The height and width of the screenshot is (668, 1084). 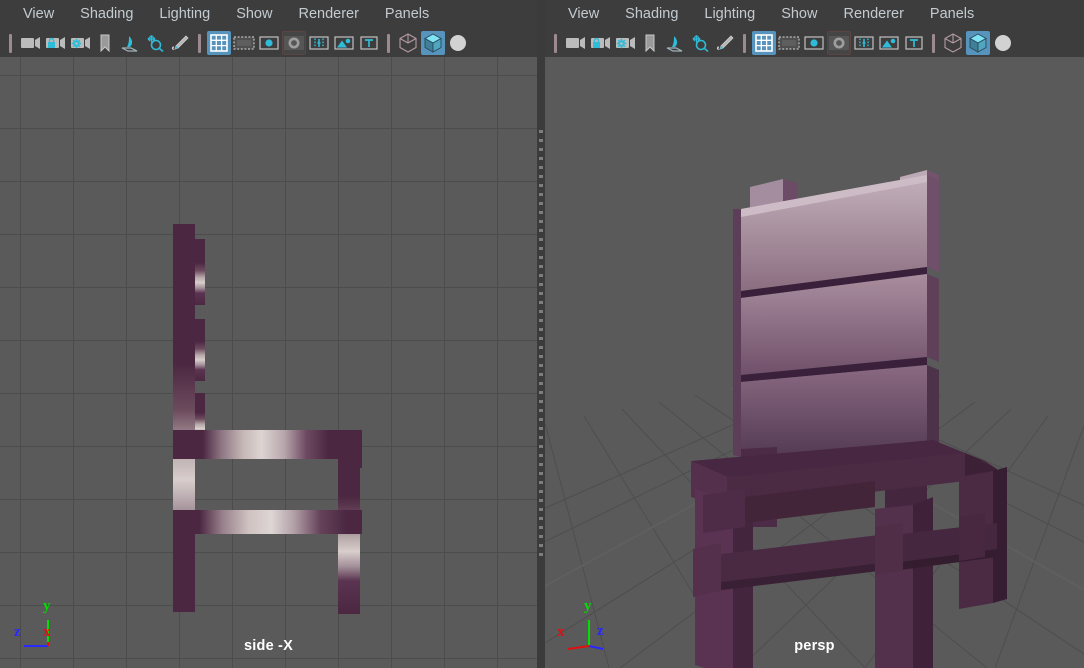 I want to click on viewport-caption-side-x: side -X, so click(x=268, y=646).